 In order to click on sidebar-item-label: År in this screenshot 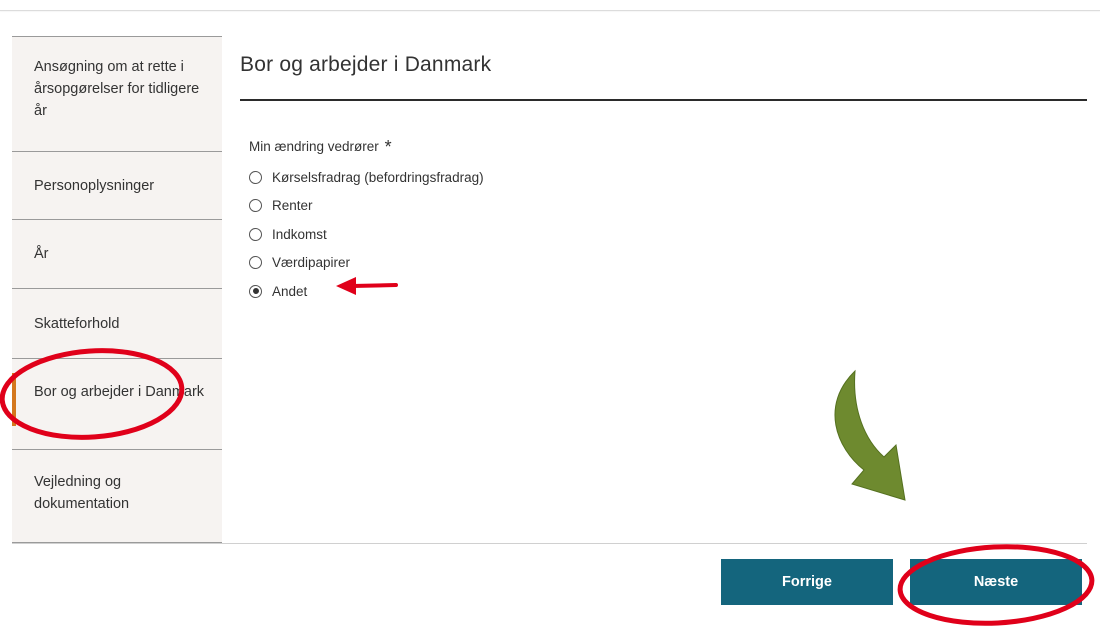, I will do `click(41, 254)`.